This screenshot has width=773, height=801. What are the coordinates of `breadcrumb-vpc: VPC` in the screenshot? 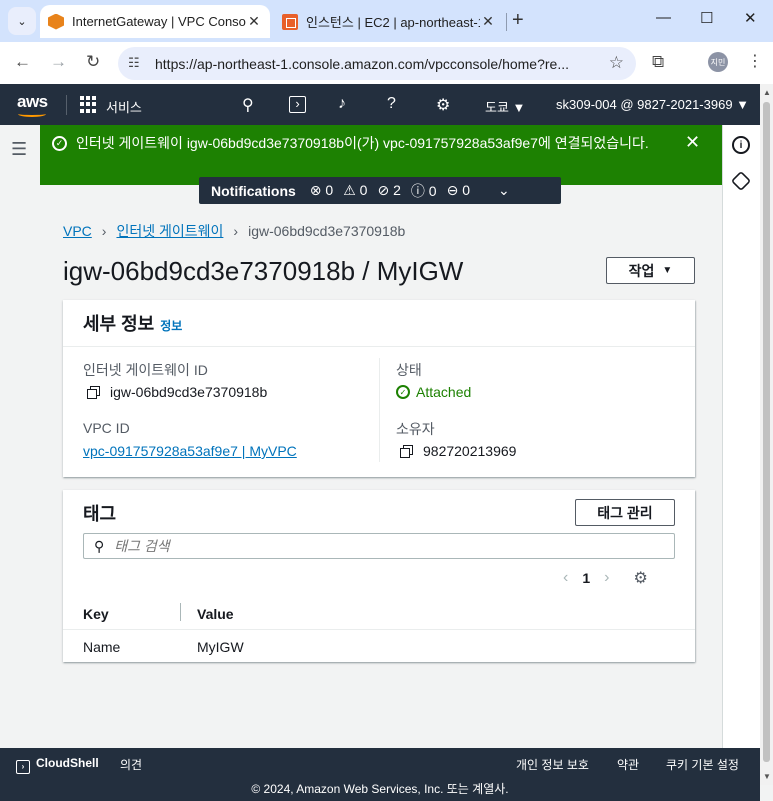 It's located at (77, 231).